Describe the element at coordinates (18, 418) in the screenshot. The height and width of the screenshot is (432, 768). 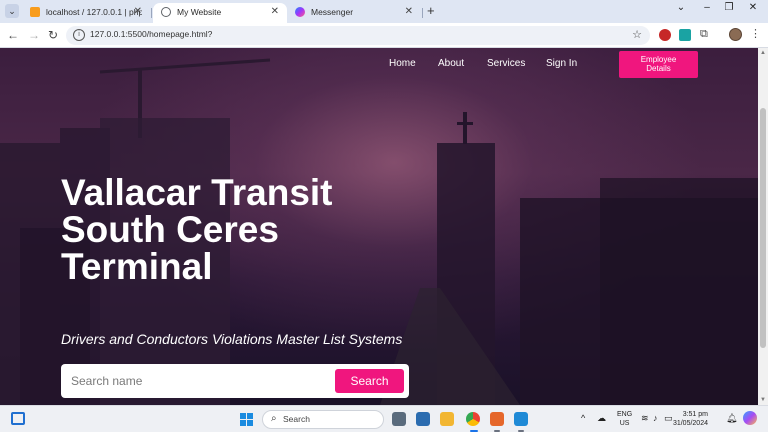
I see `widgets-icon` at that location.